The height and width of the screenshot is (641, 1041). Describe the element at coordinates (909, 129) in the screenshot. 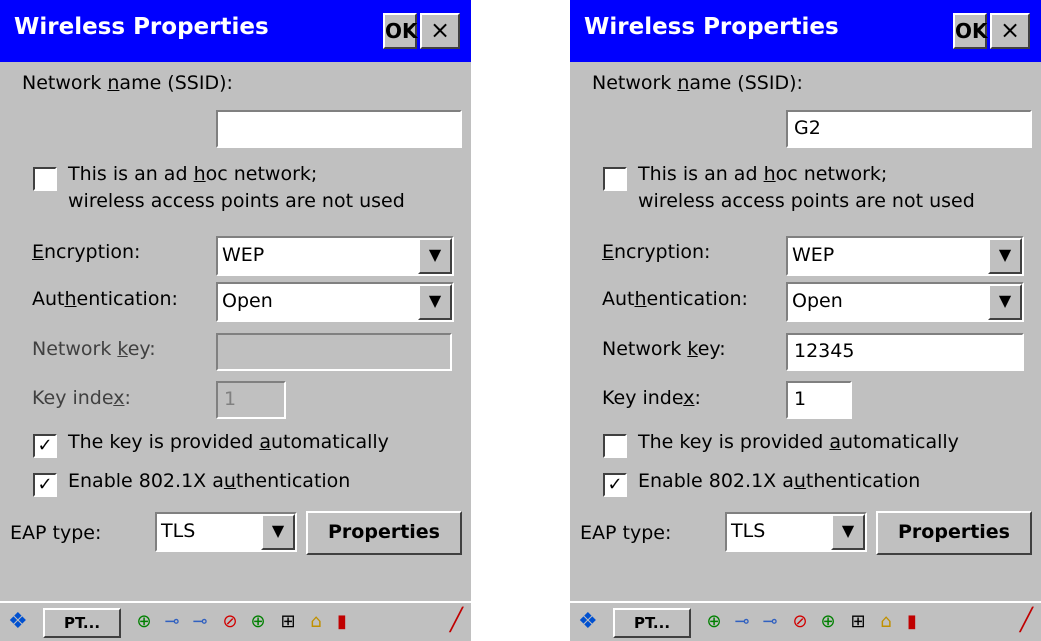

I see `ssid-input: G2` at that location.